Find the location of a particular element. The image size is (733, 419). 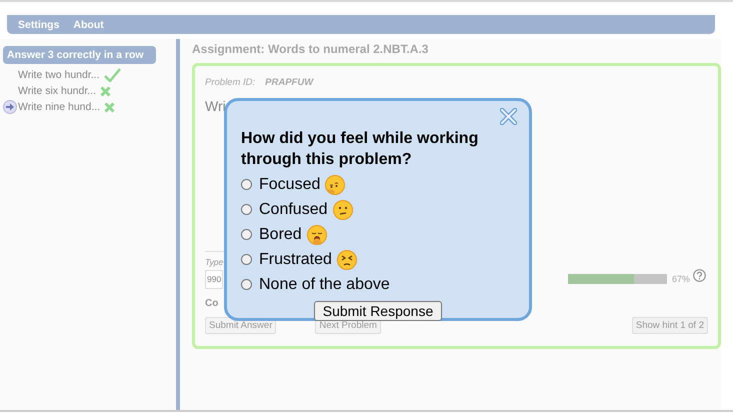

assignment-title: Assignment: Words to numeral 2.NBT.A.3 is located at coordinates (311, 49).